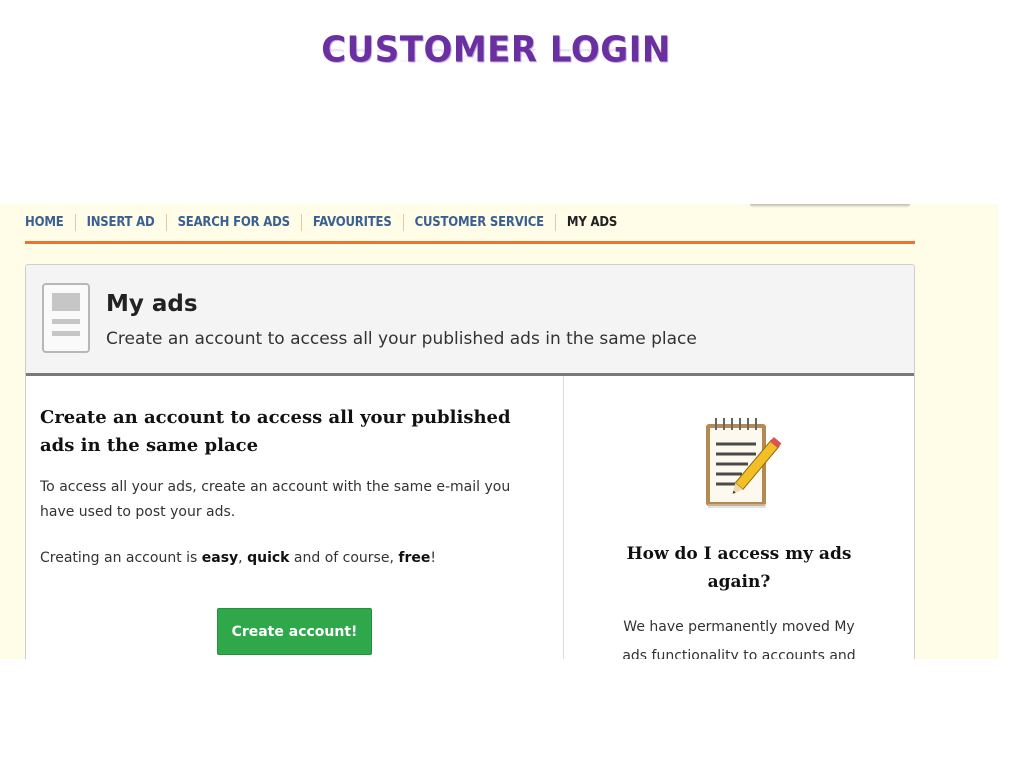 The image size is (1024, 768). What do you see at coordinates (120, 222) in the screenshot?
I see `nav-item-insert-ad: INSERT AD` at bounding box center [120, 222].